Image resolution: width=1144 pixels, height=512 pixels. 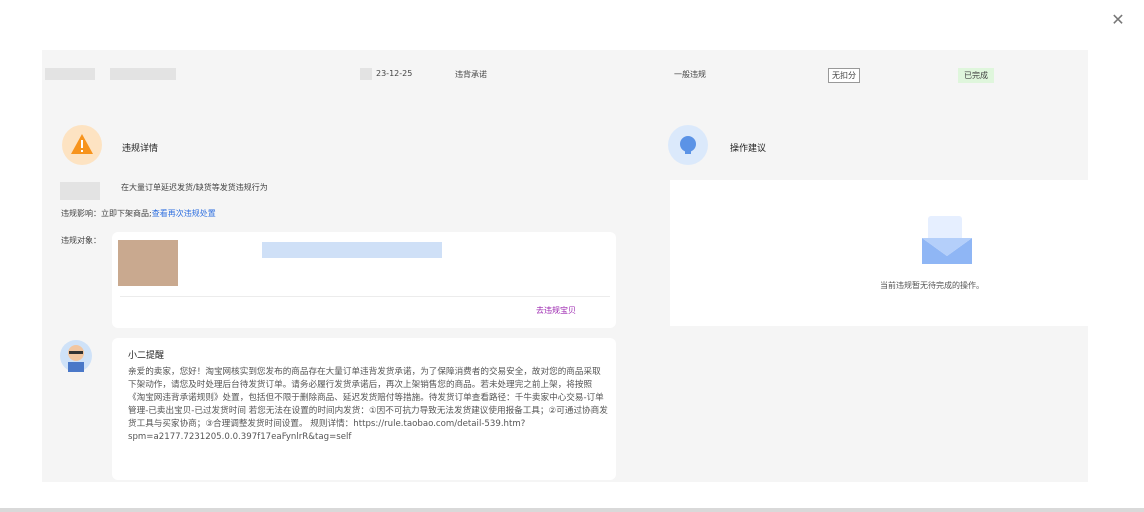 I want to click on deduction-tag: 无扣分, so click(x=844, y=75).